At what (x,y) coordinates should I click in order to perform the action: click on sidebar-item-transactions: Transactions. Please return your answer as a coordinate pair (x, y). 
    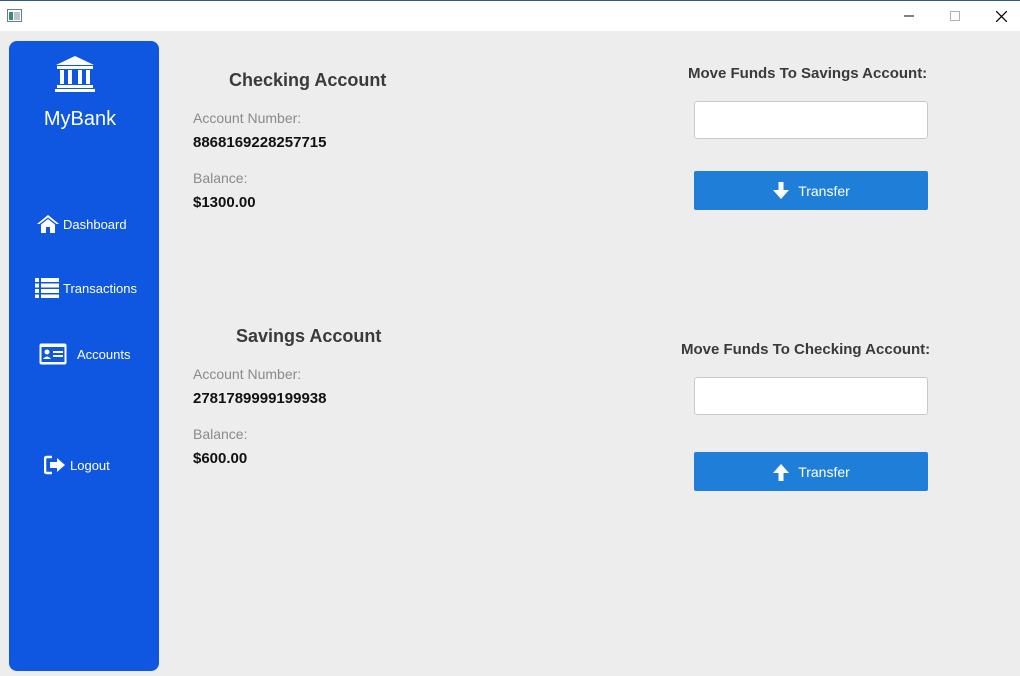
    Looking at the image, I should click on (86, 288).